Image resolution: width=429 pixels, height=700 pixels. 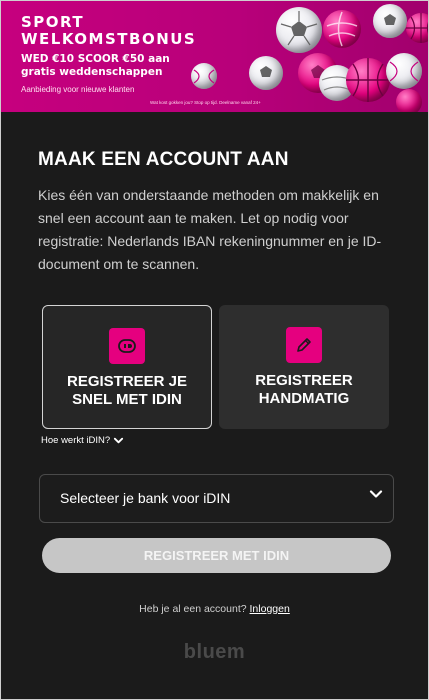 I want to click on banner-subtitle: Aanbieding voor nieuwe klanten, so click(x=78, y=89).